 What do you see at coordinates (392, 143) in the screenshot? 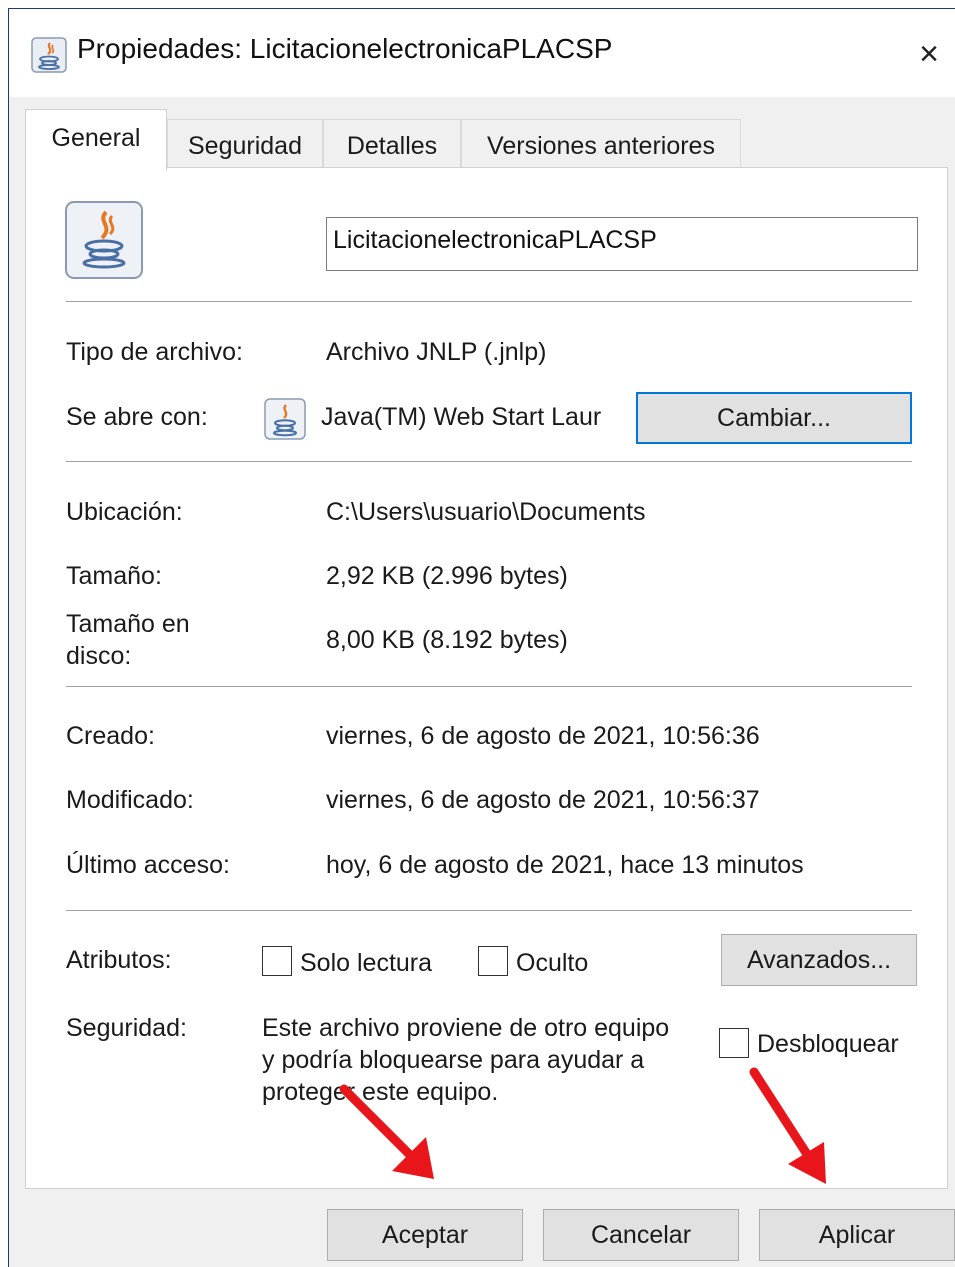
I see `tab-detalles: Detalles` at bounding box center [392, 143].